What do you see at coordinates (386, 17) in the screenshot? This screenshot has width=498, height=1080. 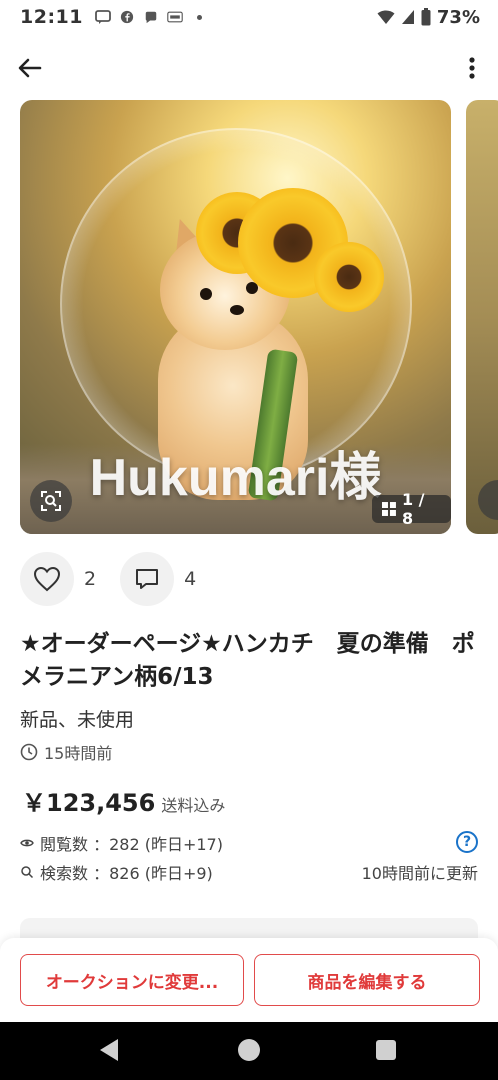 I see `wifi-icon` at bounding box center [386, 17].